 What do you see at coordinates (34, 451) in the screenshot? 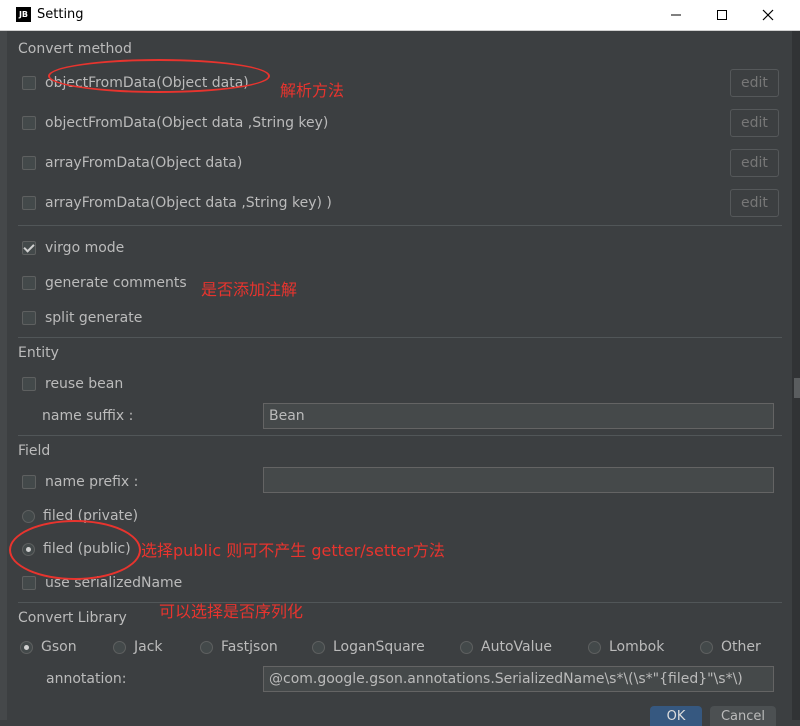
I see `section-field-title: Field` at bounding box center [34, 451].